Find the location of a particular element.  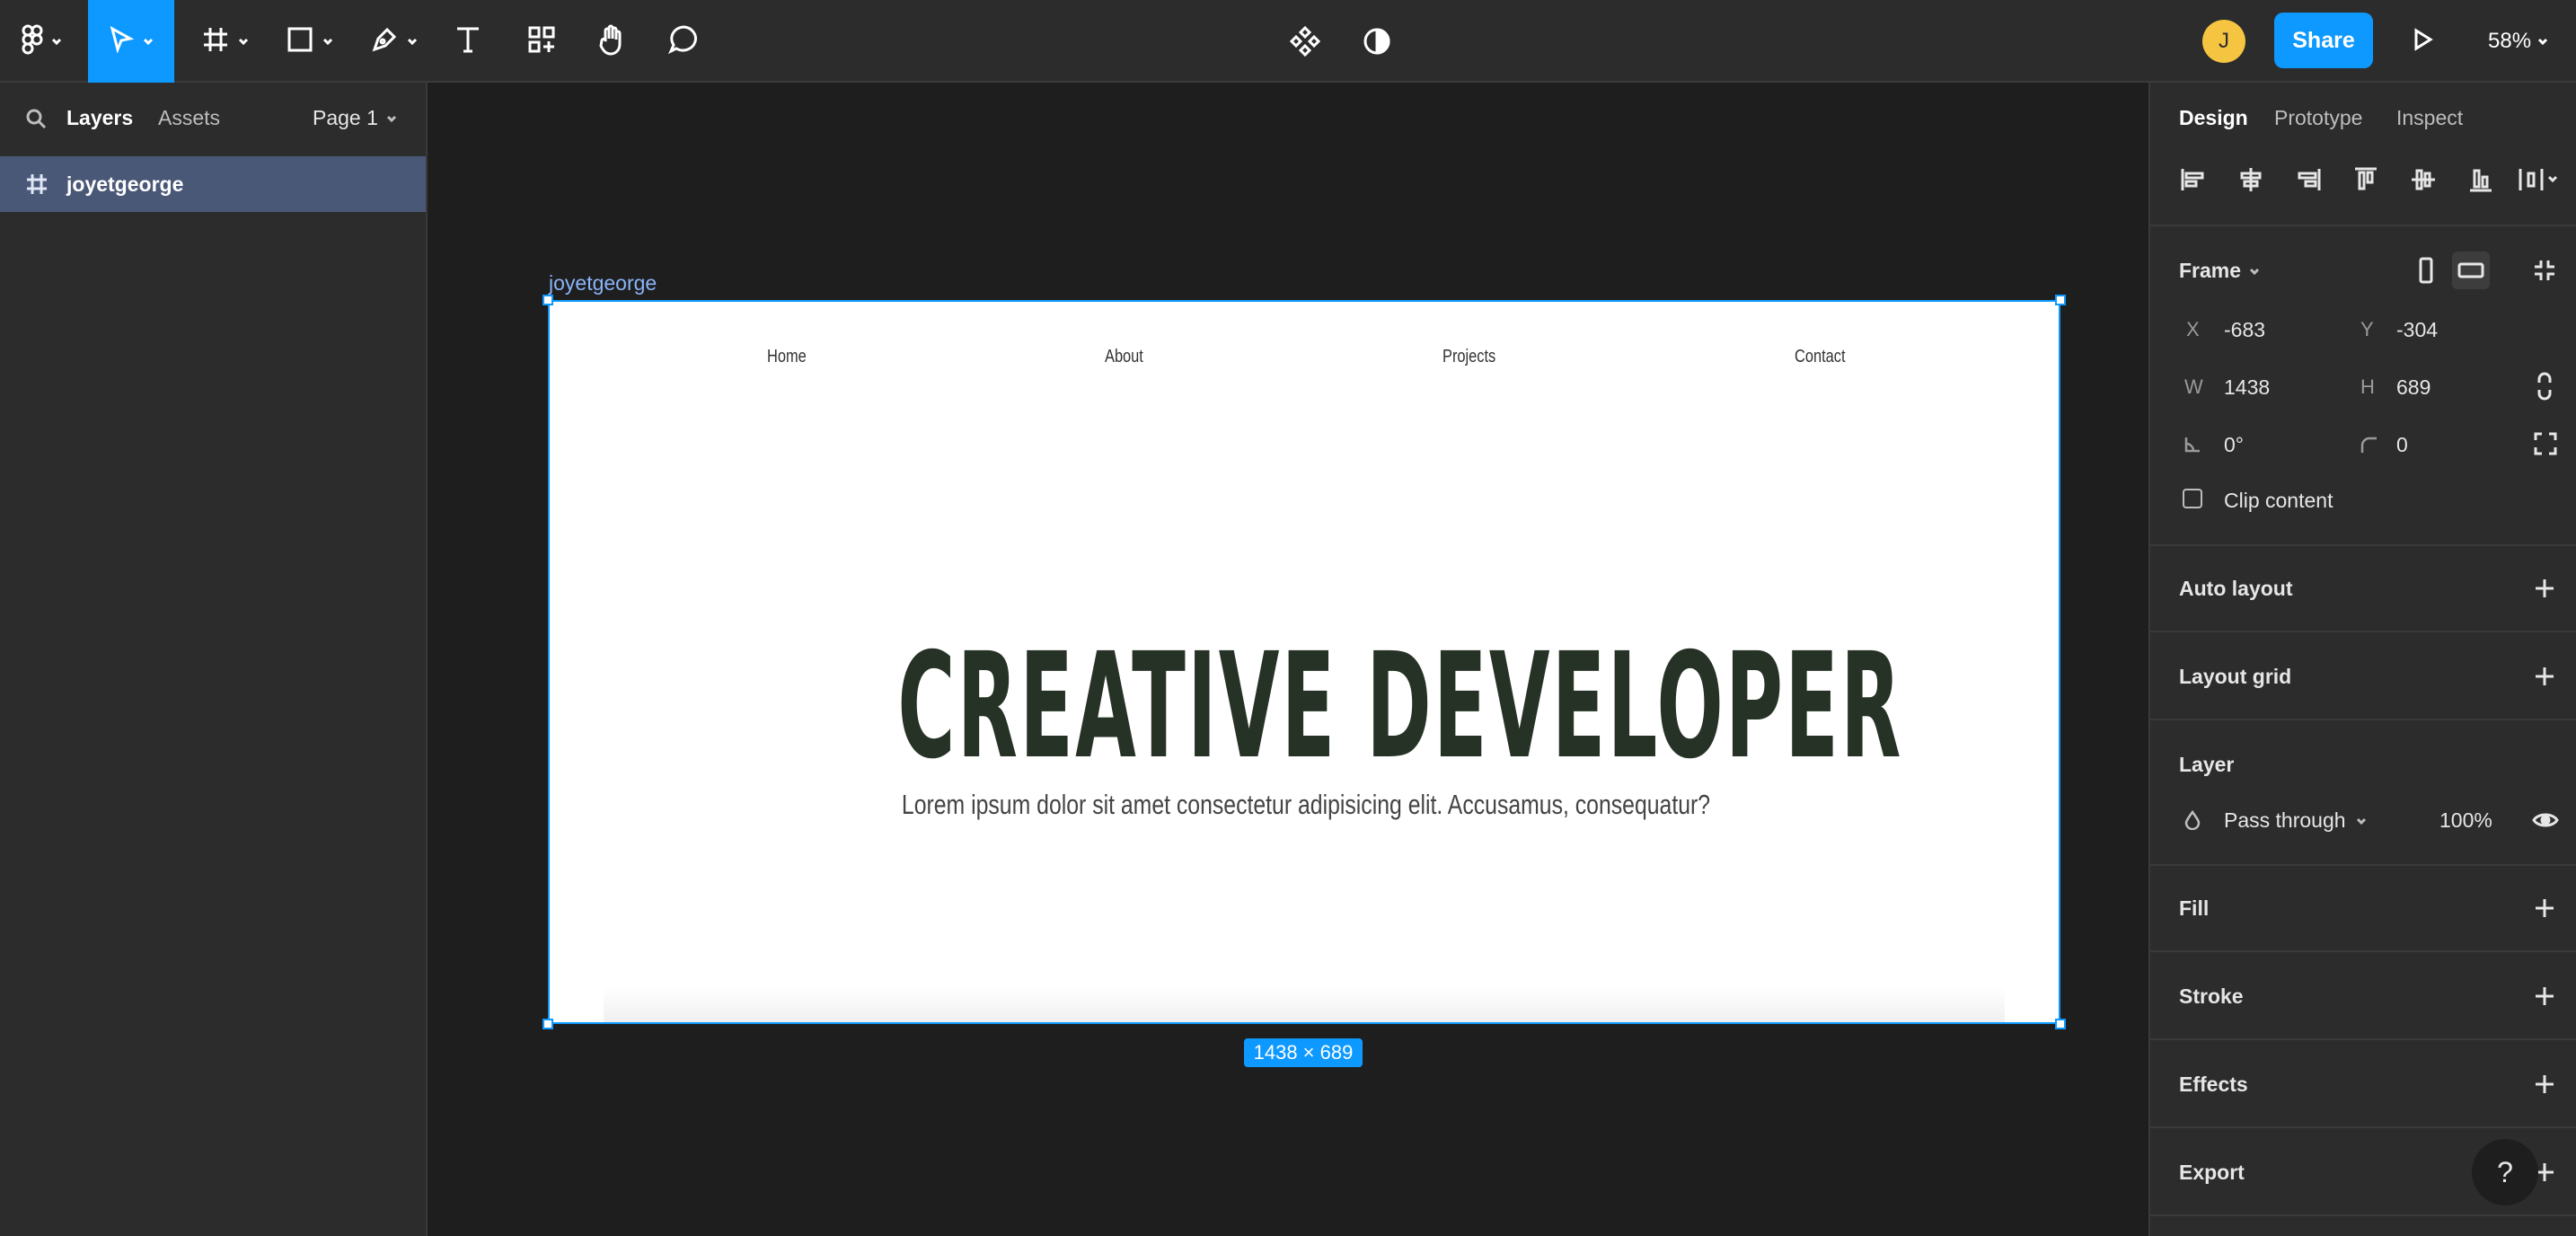

add-layout-grid-button is located at coordinates (2544, 677).